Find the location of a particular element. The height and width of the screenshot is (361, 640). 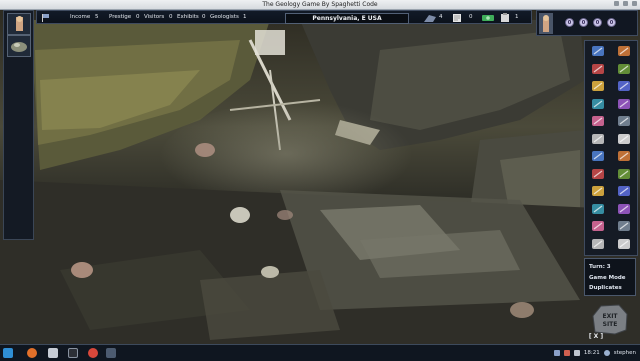

drill-icon is located at coordinates (598, 86).